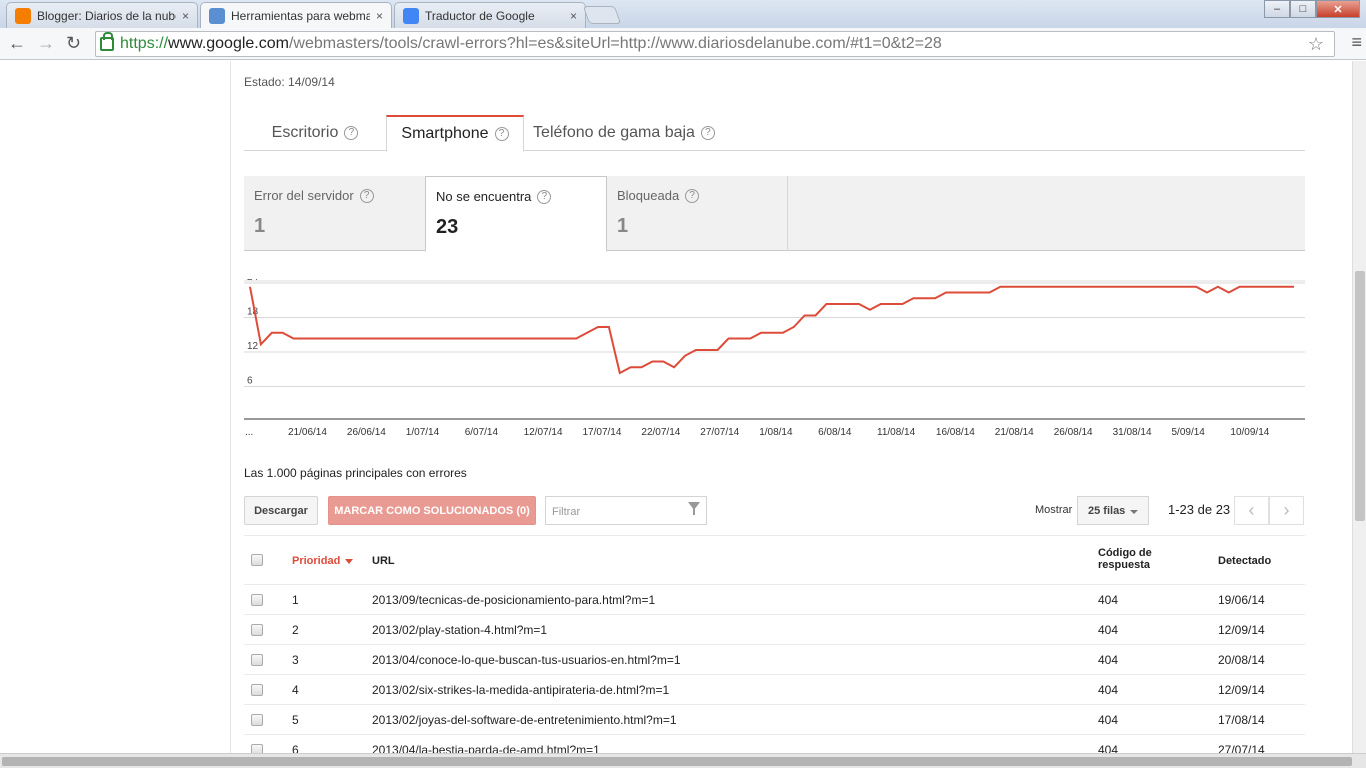  I want to click on row-priority: 1, so click(295, 600).